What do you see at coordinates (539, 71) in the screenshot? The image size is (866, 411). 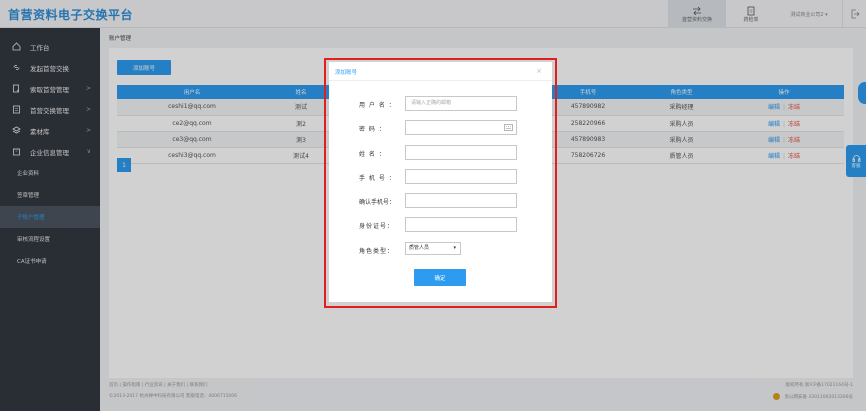 I see `close-icon: ×` at bounding box center [539, 71].